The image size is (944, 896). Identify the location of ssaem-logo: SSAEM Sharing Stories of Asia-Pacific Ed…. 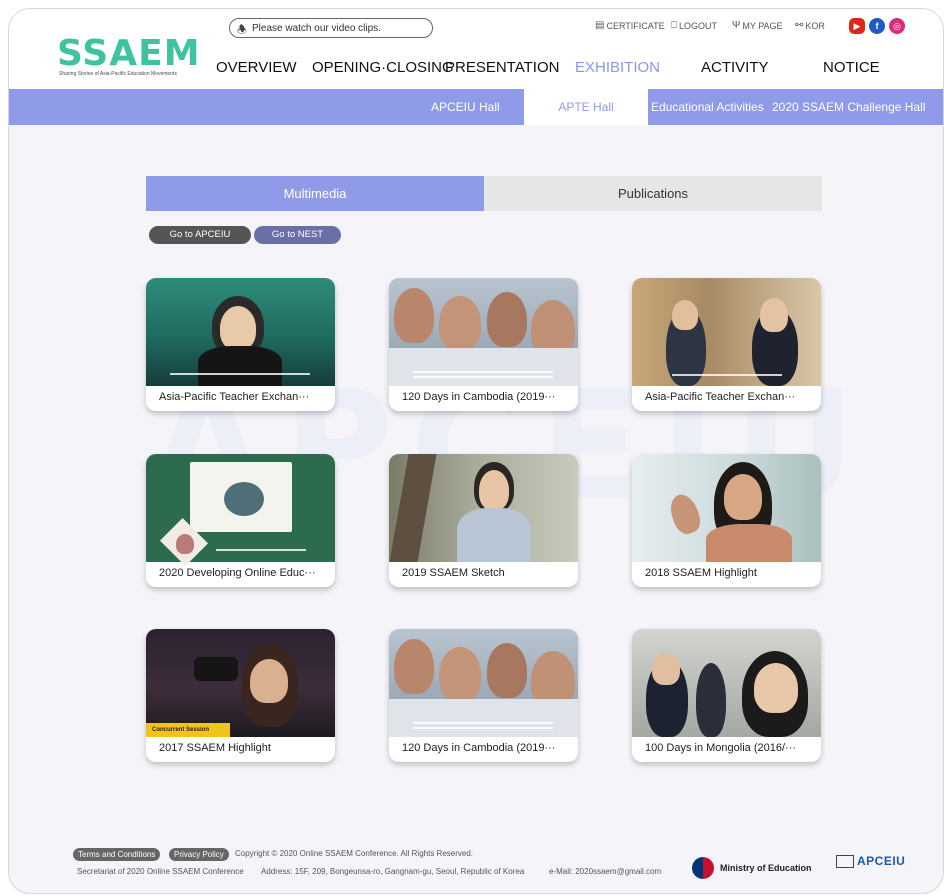
(129, 55).